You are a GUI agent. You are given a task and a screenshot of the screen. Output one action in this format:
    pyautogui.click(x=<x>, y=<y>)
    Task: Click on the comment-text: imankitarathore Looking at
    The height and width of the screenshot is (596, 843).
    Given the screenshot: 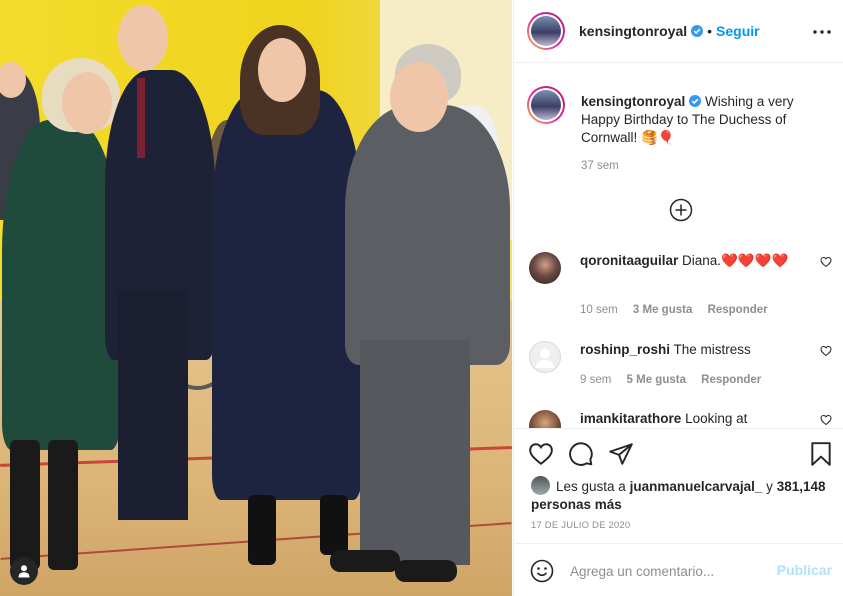 What is the action you would take?
    pyautogui.click(x=690, y=419)
    